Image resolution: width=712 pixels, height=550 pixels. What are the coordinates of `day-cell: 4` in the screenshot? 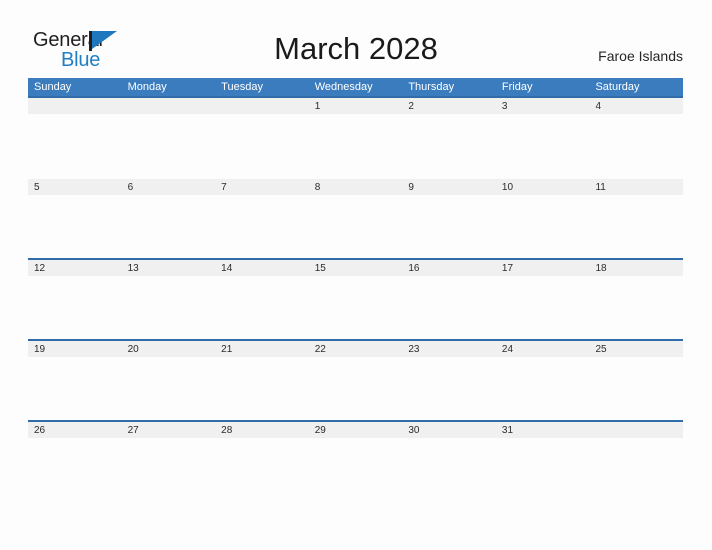 It's located at (636, 138).